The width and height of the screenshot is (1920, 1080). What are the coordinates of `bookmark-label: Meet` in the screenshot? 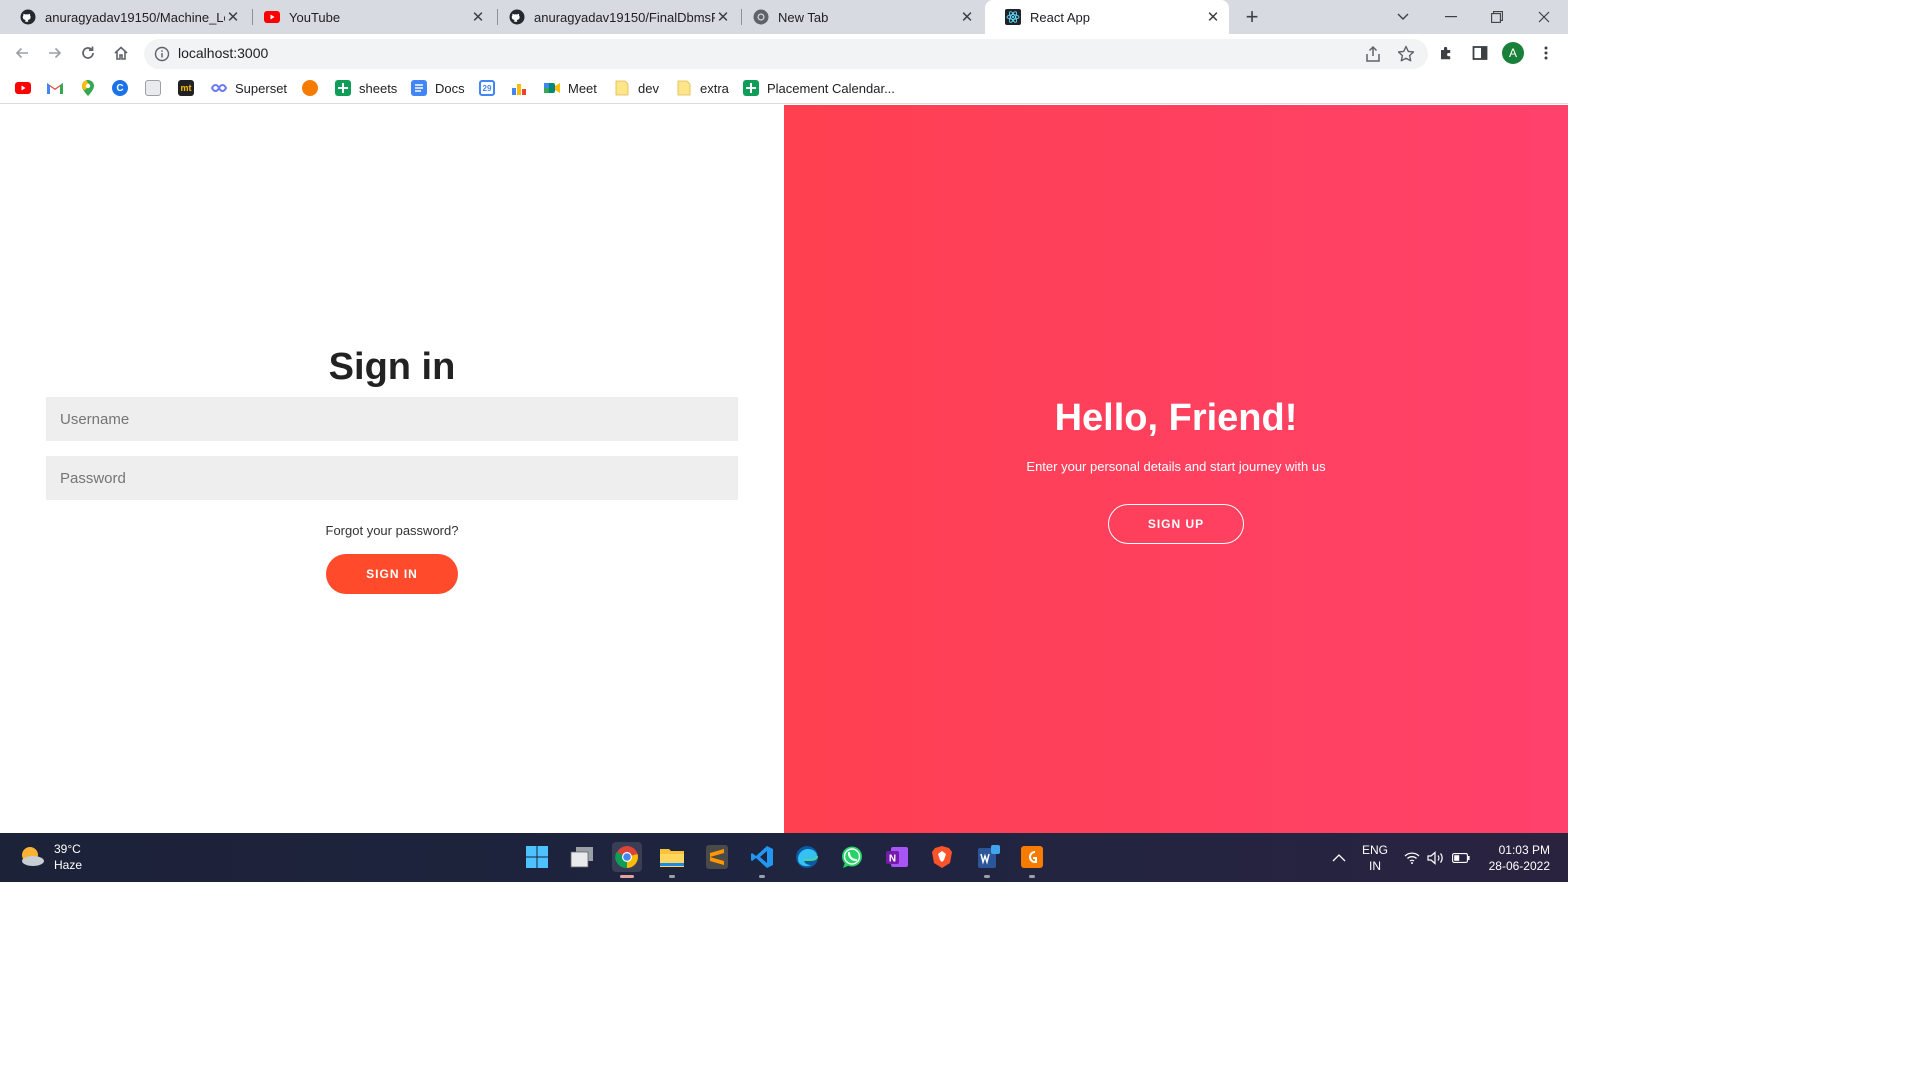 It's located at (582, 88).